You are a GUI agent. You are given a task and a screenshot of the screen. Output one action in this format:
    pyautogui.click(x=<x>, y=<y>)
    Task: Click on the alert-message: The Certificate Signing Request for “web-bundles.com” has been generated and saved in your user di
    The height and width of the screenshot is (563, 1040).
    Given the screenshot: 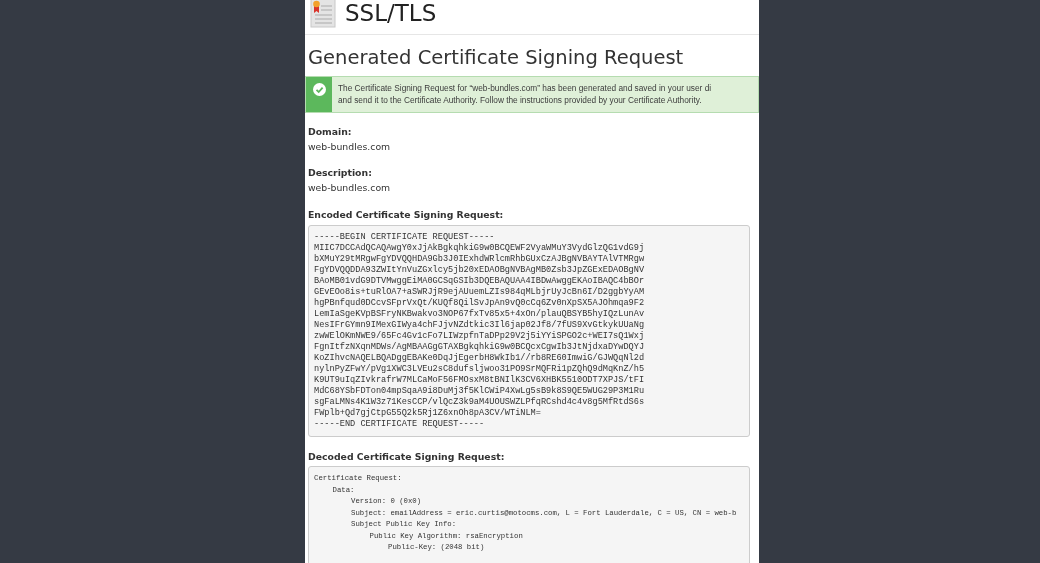 What is the action you would take?
    pyautogui.click(x=525, y=88)
    